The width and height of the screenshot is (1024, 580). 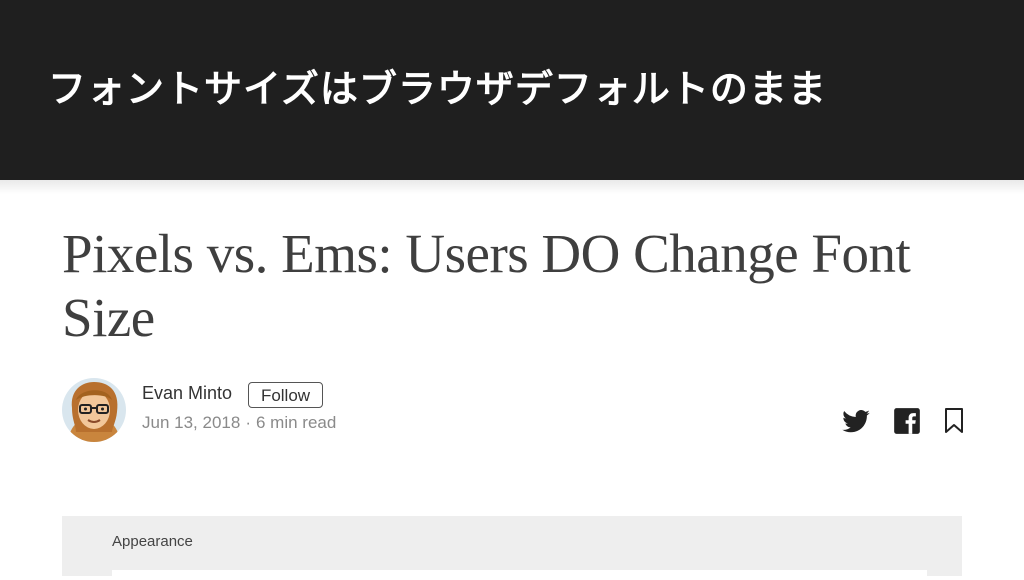 I want to click on post-meta: Jun 13, 2018 · 6 min read, so click(x=239, y=423).